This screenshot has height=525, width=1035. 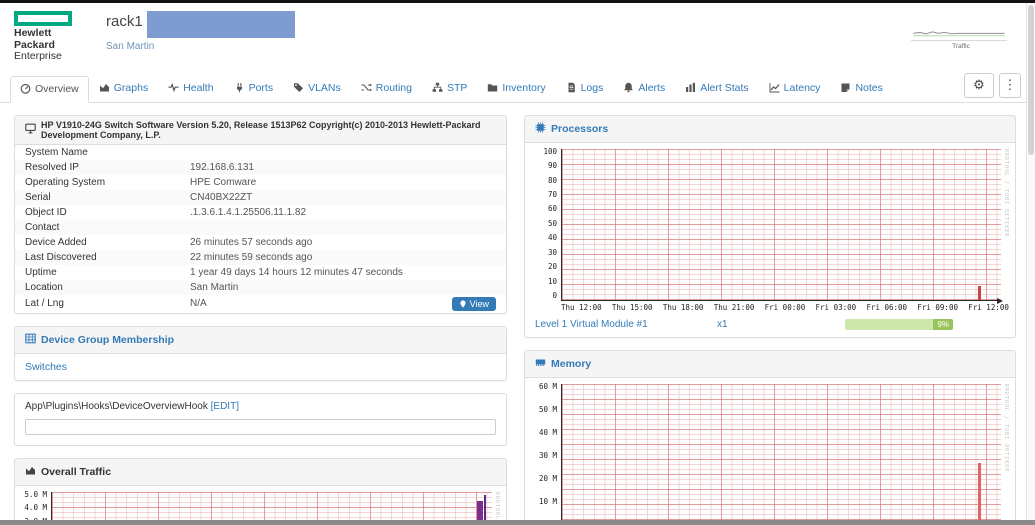 What do you see at coordinates (56, 152) in the screenshot?
I see `row-label: System Name` at bounding box center [56, 152].